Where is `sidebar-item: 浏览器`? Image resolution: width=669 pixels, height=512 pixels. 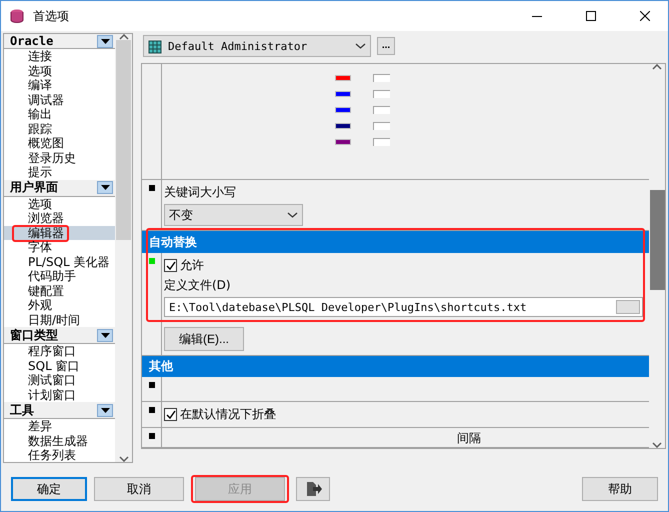 sidebar-item: 浏览器 is located at coordinates (59, 218).